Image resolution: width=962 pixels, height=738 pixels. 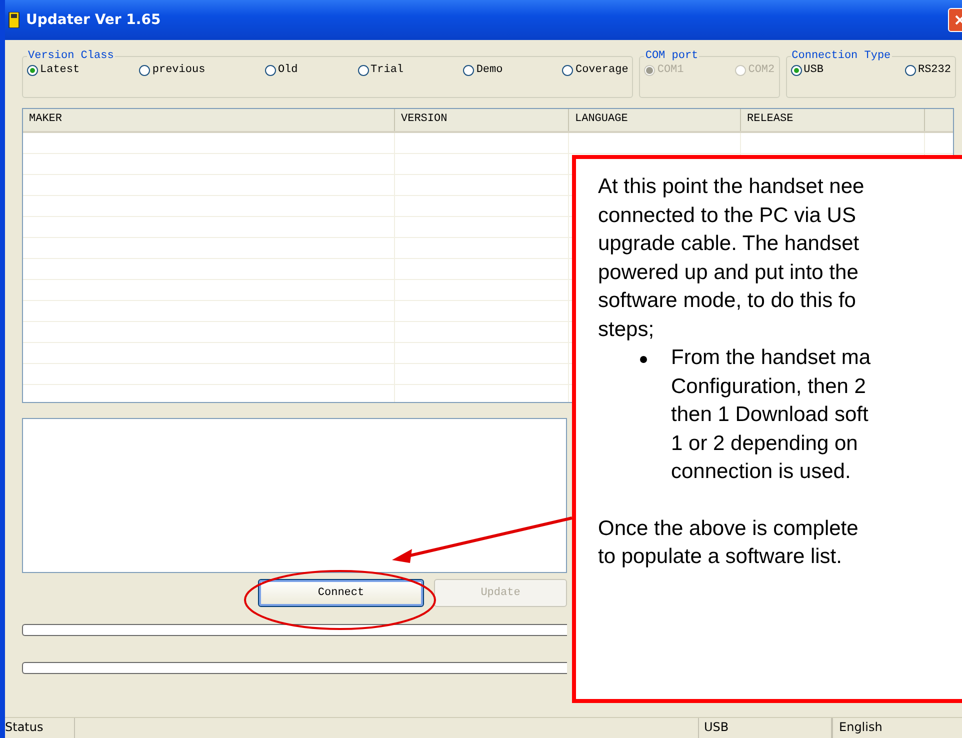 What do you see at coordinates (833, 120) in the screenshot?
I see `column-header: RELEASE` at bounding box center [833, 120].